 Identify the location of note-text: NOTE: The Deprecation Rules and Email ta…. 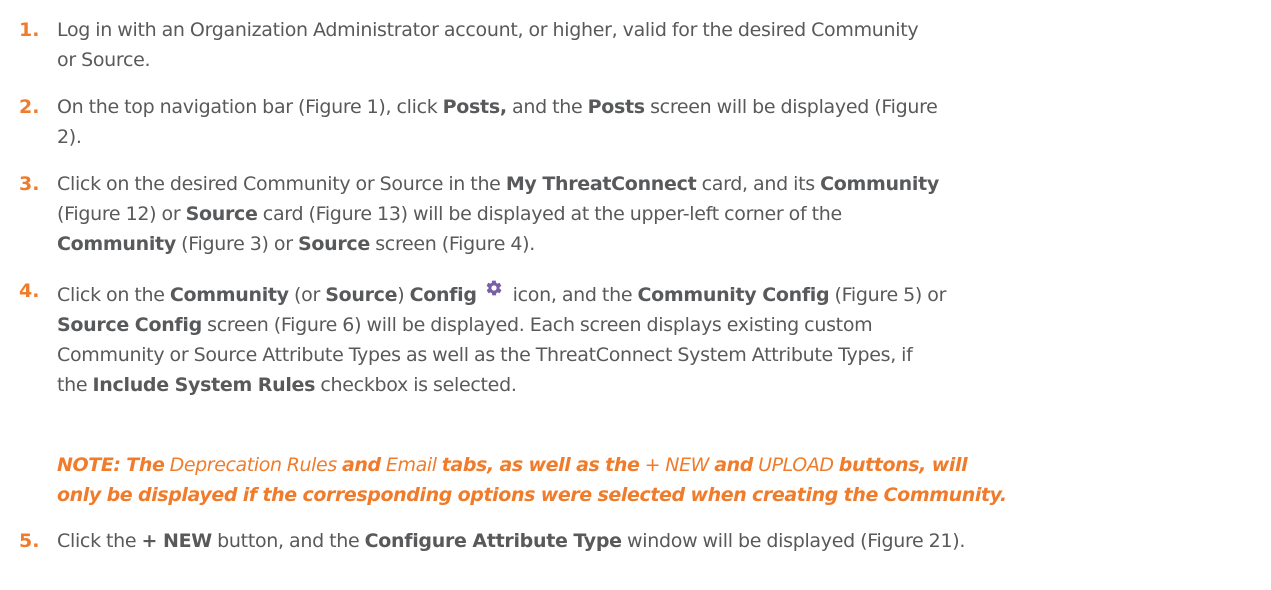
(659, 480).